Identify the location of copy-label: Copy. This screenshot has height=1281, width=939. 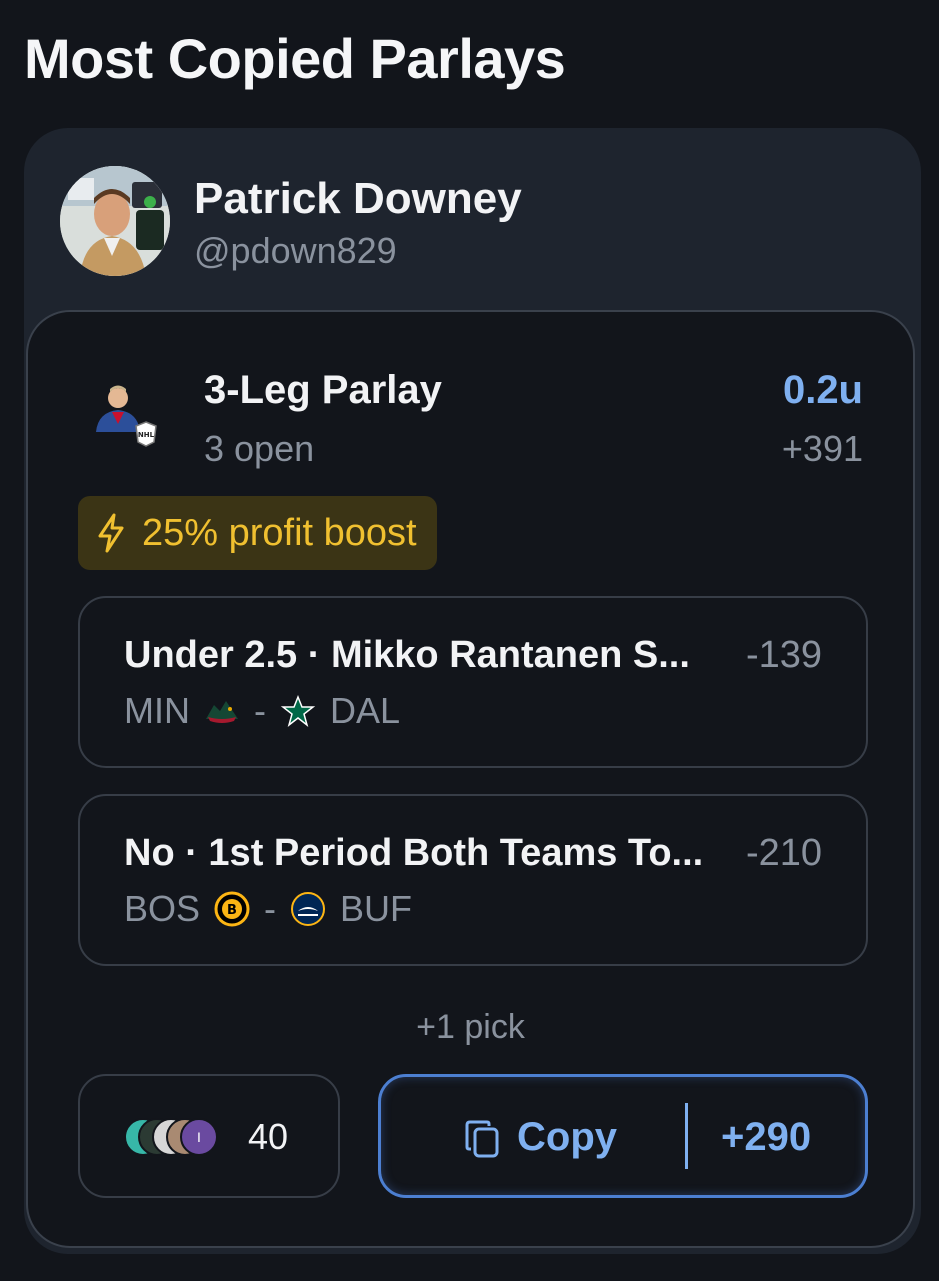
(567, 1137).